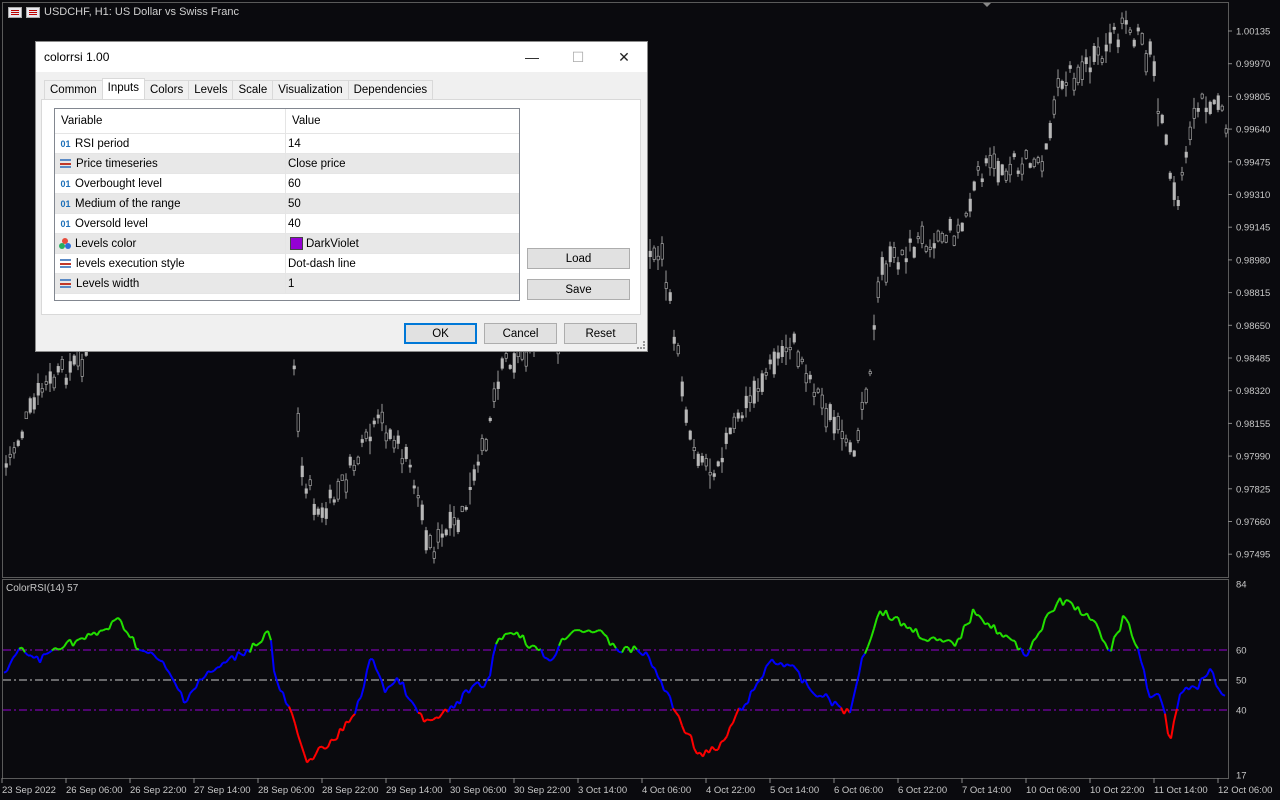 The image size is (1280, 800). I want to click on indicator-axis-label: 17, so click(1241, 776).